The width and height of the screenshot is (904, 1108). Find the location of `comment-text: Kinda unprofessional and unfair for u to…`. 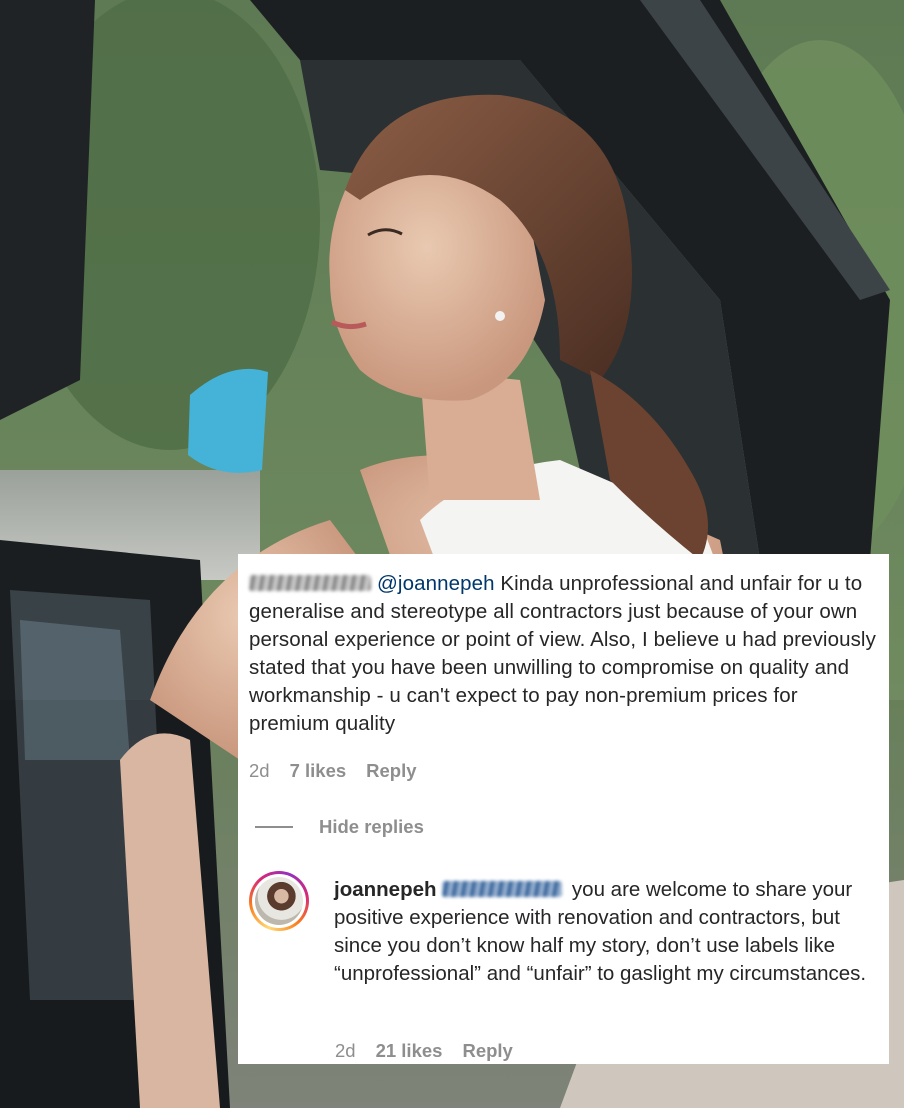

comment-text: Kinda unprofessional and unfair for u to… is located at coordinates (562, 653).